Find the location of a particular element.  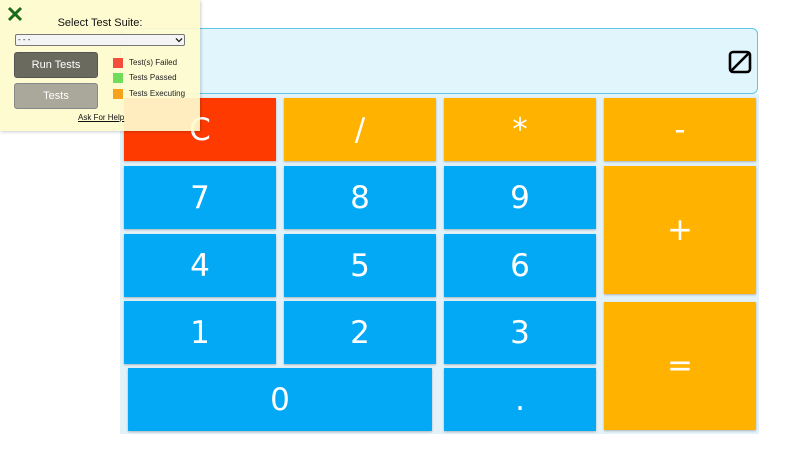

digit-3-button: 3 is located at coordinates (520, 332).